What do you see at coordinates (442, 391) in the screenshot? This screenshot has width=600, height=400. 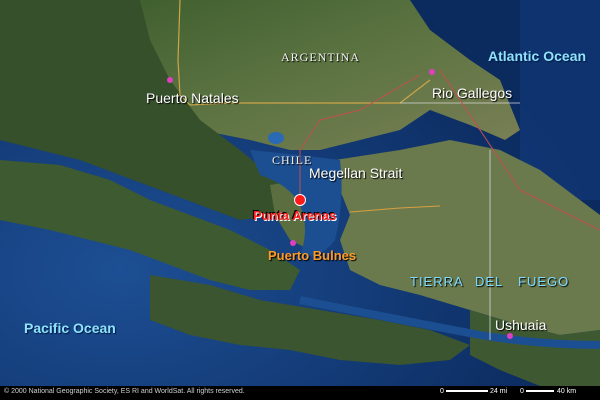 I see `scale-mi-zero-label: 0` at bounding box center [442, 391].